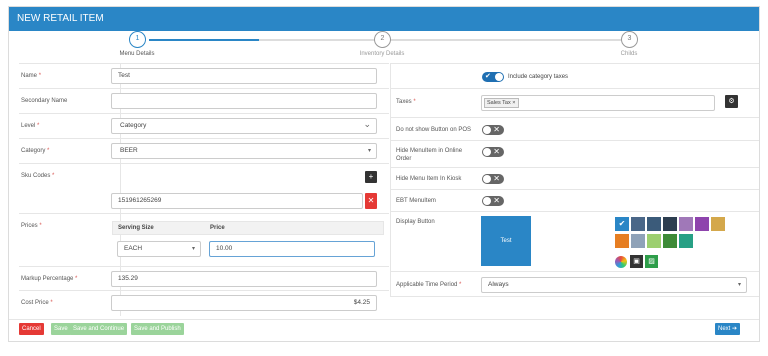  I want to click on footer-divider, so click(384, 319).